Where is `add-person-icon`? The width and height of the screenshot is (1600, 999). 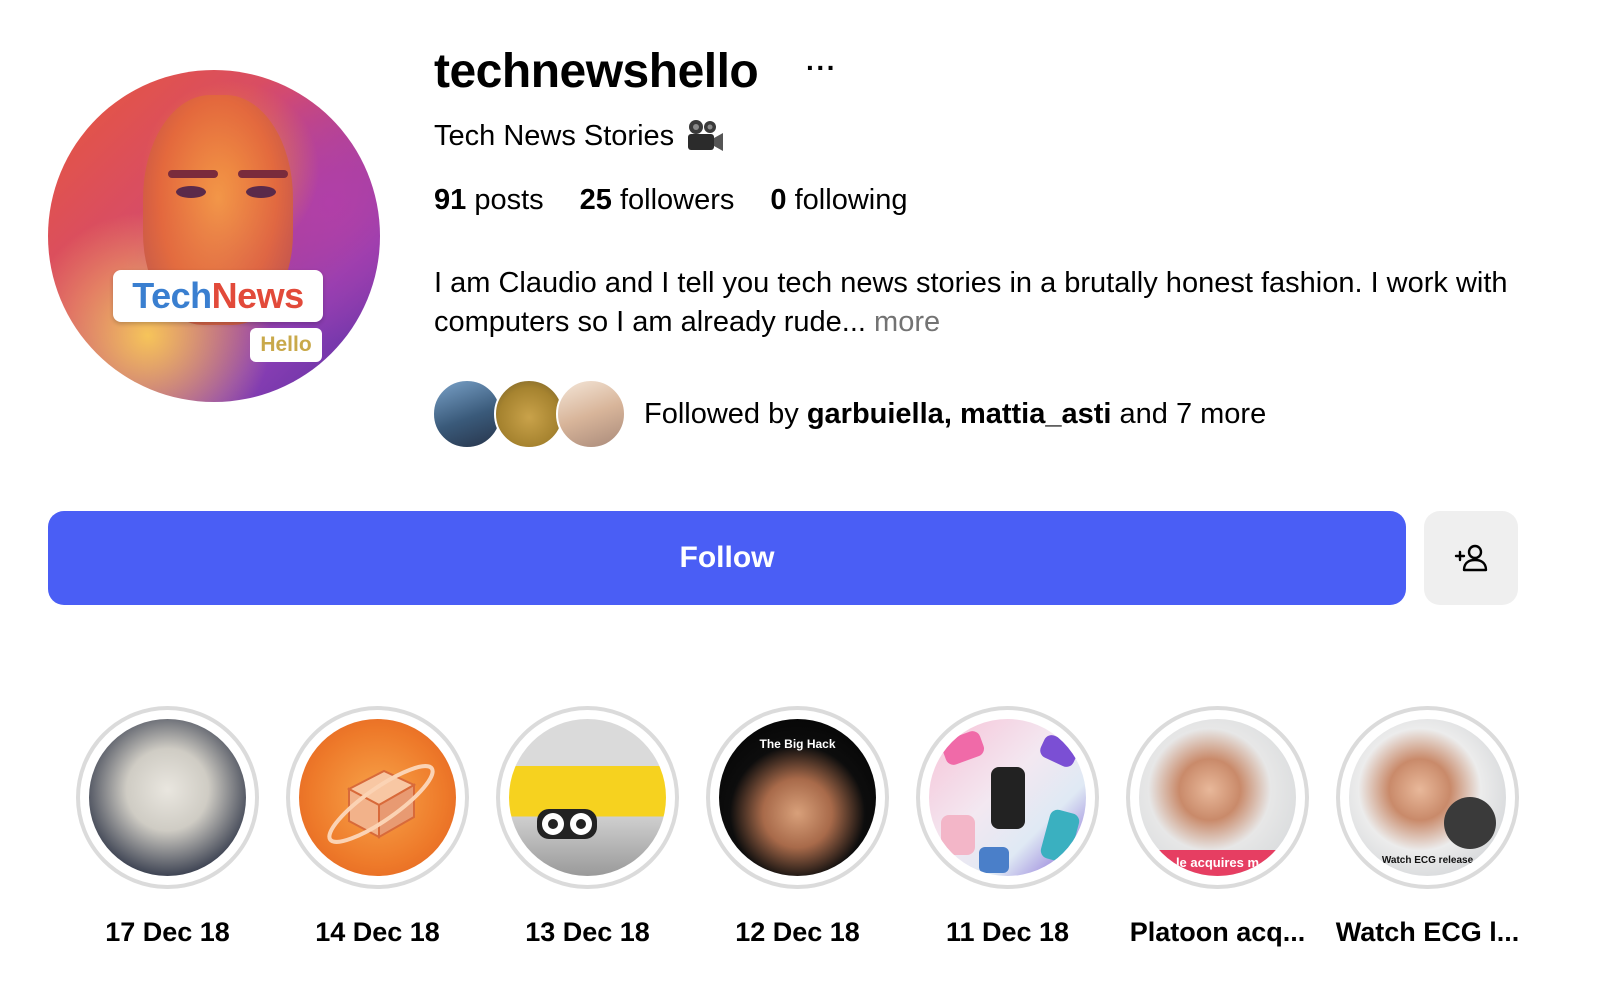 add-person-icon is located at coordinates (1471, 558).